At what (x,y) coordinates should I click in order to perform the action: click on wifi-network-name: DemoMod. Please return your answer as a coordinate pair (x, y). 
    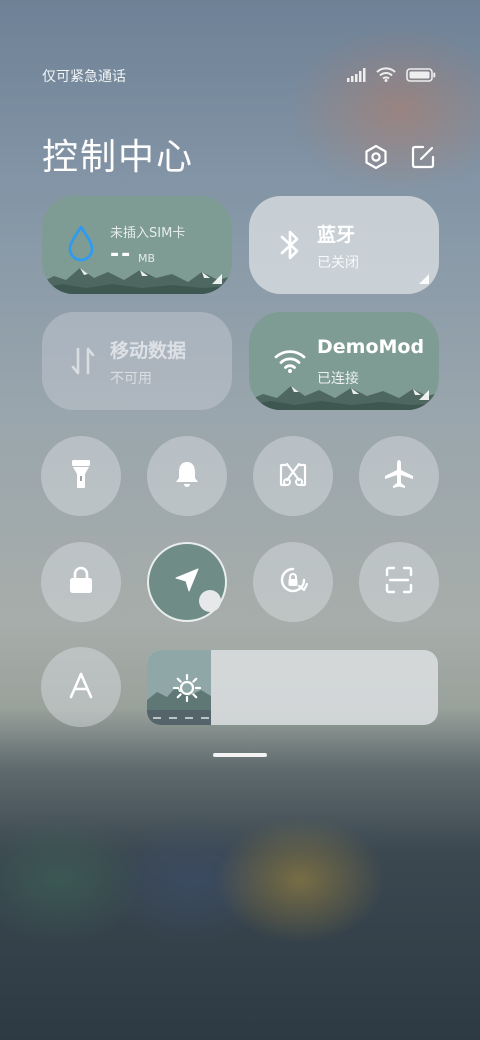
    Looking at the image, I should click on (370, 347).